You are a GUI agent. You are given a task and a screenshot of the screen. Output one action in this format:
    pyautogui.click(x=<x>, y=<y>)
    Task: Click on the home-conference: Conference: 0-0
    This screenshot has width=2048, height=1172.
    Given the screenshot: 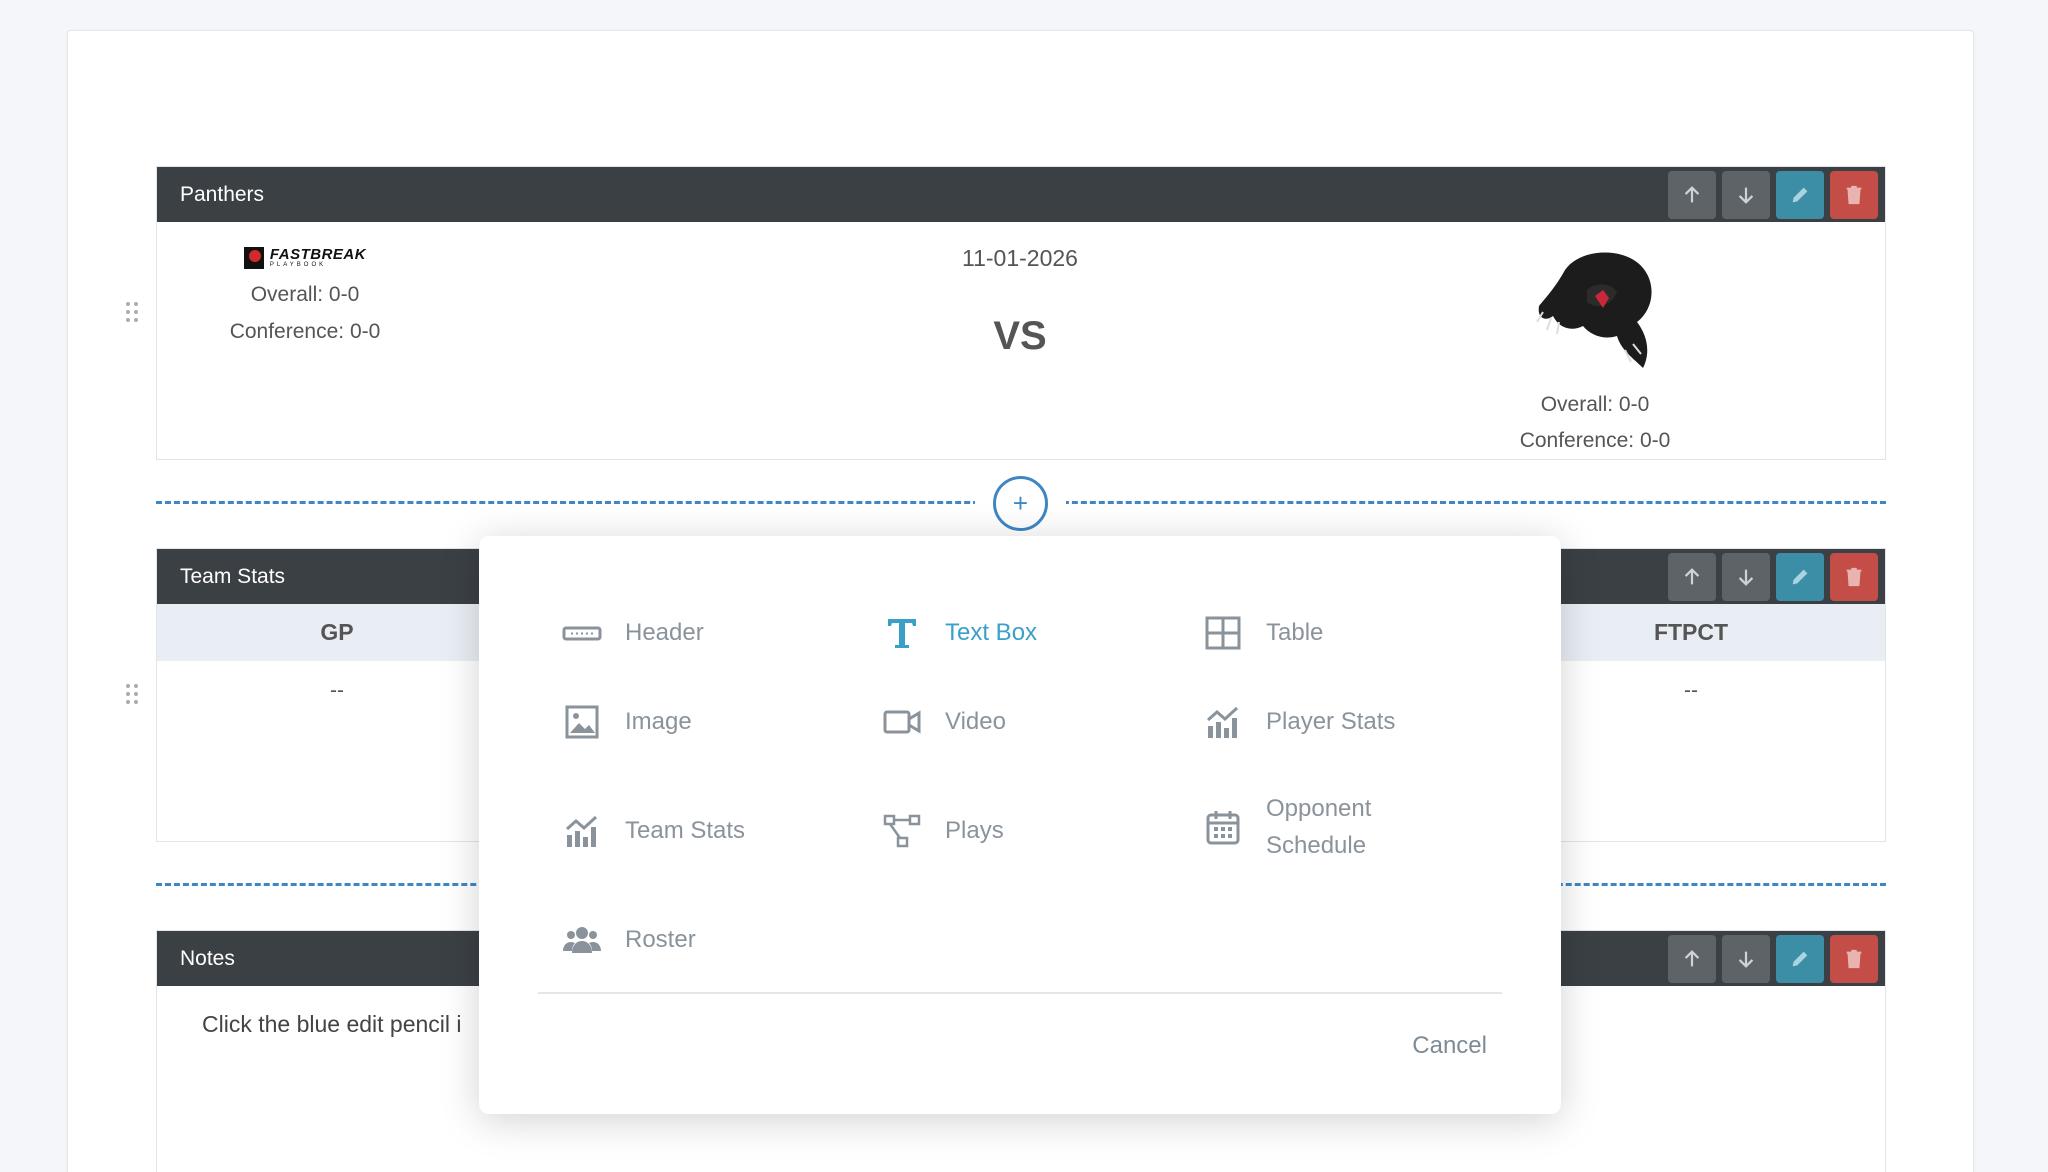 What is the action you would take?
    pyautogui.click(x=305, y=331)
    